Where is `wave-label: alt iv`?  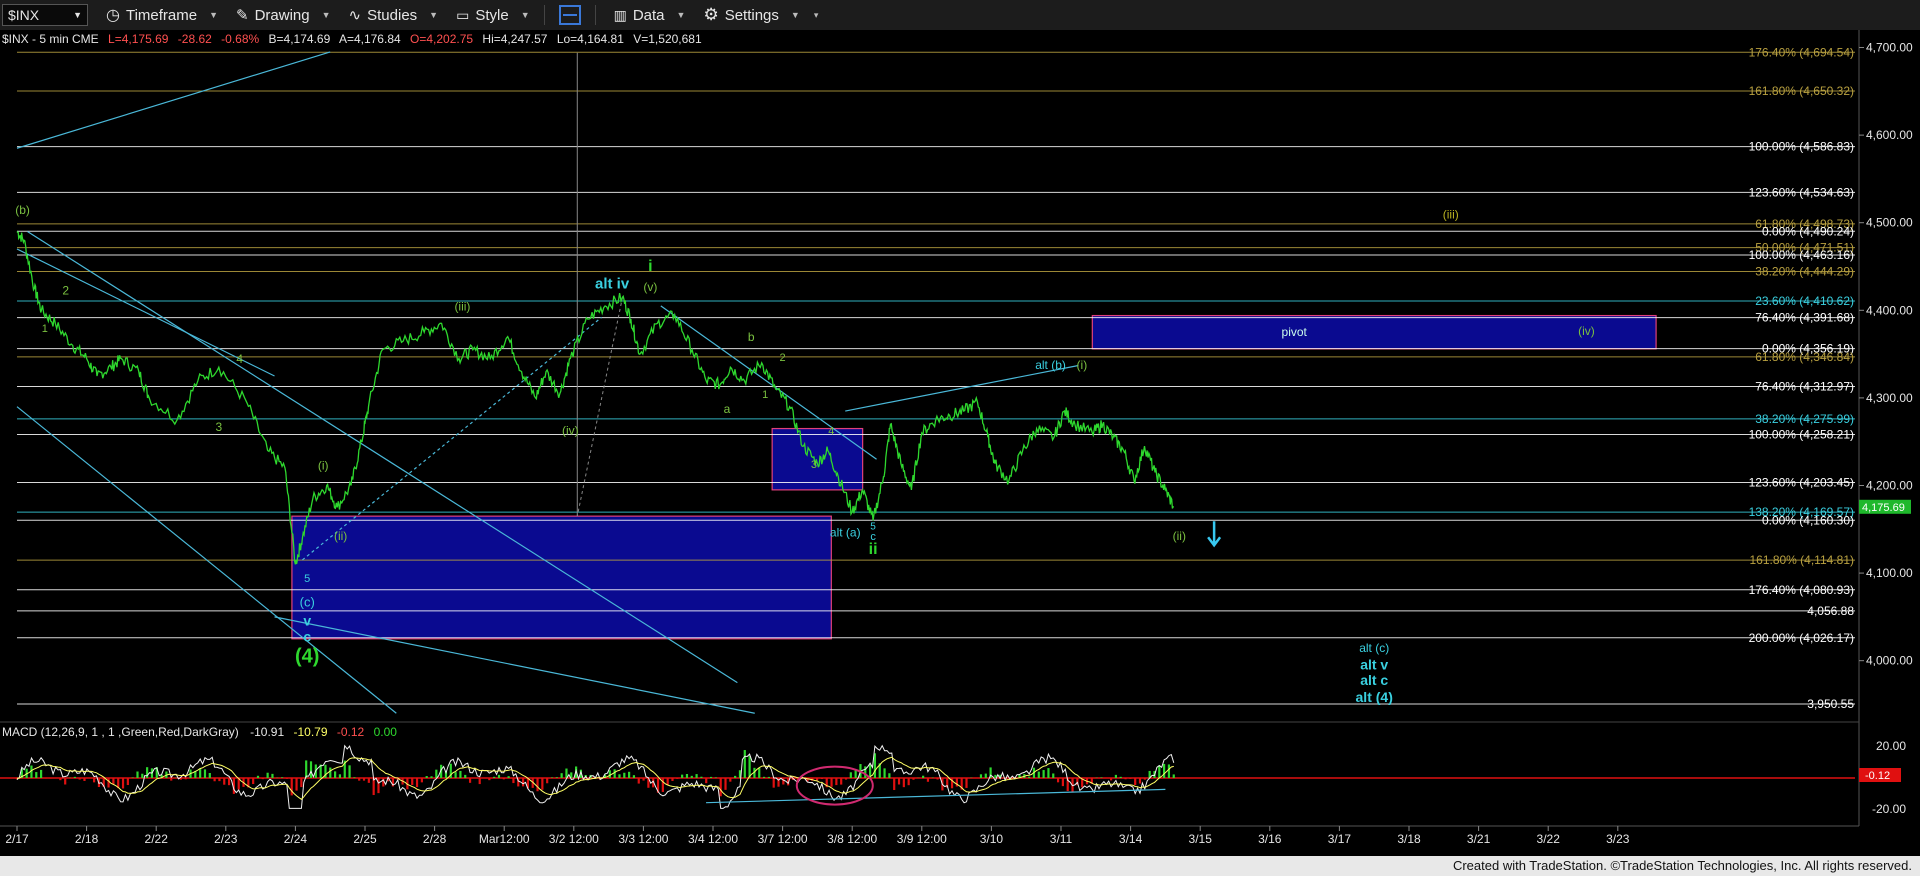 wave-label: alt iv is located at coordinates (612, 283).